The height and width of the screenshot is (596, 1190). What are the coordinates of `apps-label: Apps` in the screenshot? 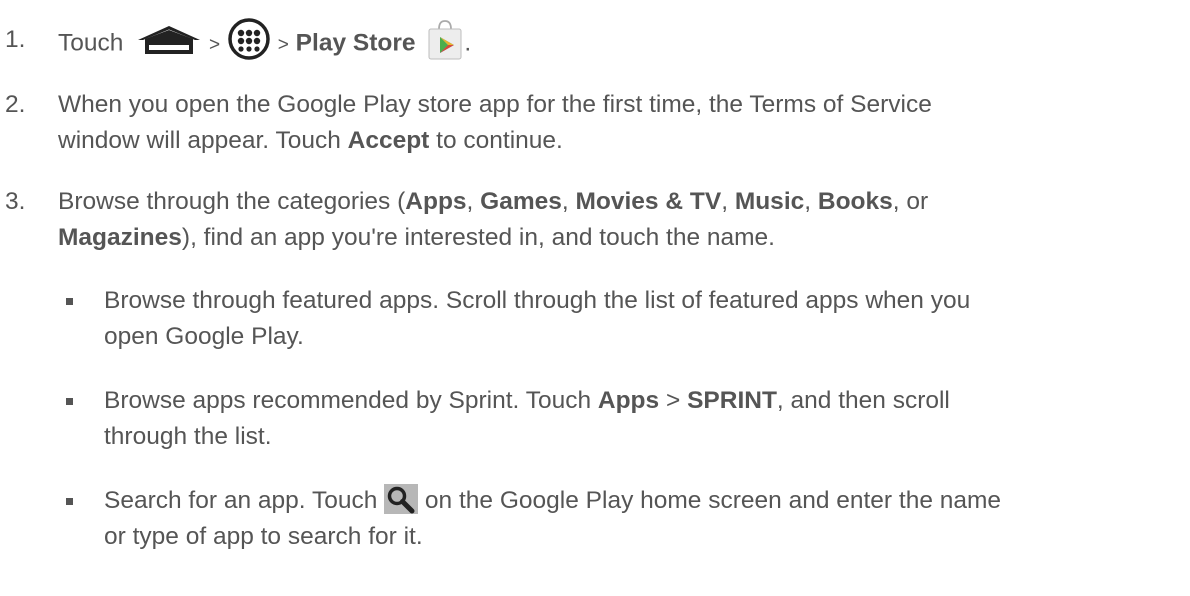 It's located at (628, 400).